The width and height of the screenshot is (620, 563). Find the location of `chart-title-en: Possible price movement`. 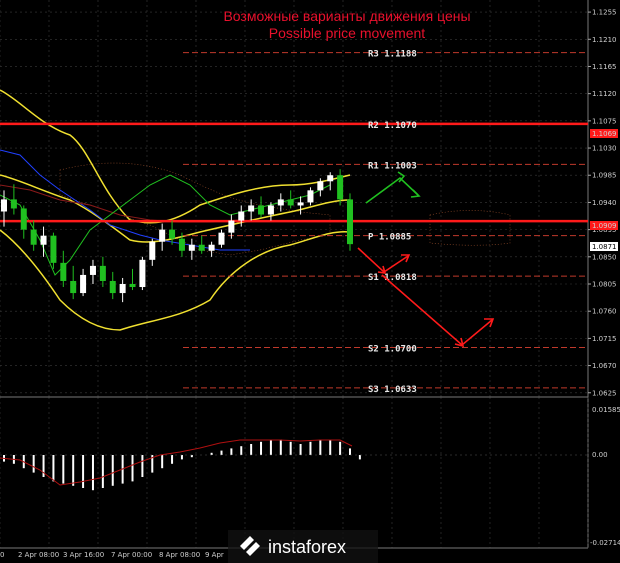

chart-title-en: Possible price movement is located at coordinates (347, 33).